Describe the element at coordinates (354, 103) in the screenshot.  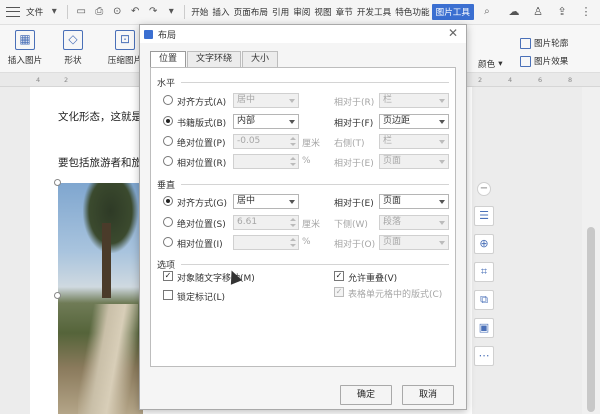
I see `h-align-rel-label: 相对于(R)` at that location.